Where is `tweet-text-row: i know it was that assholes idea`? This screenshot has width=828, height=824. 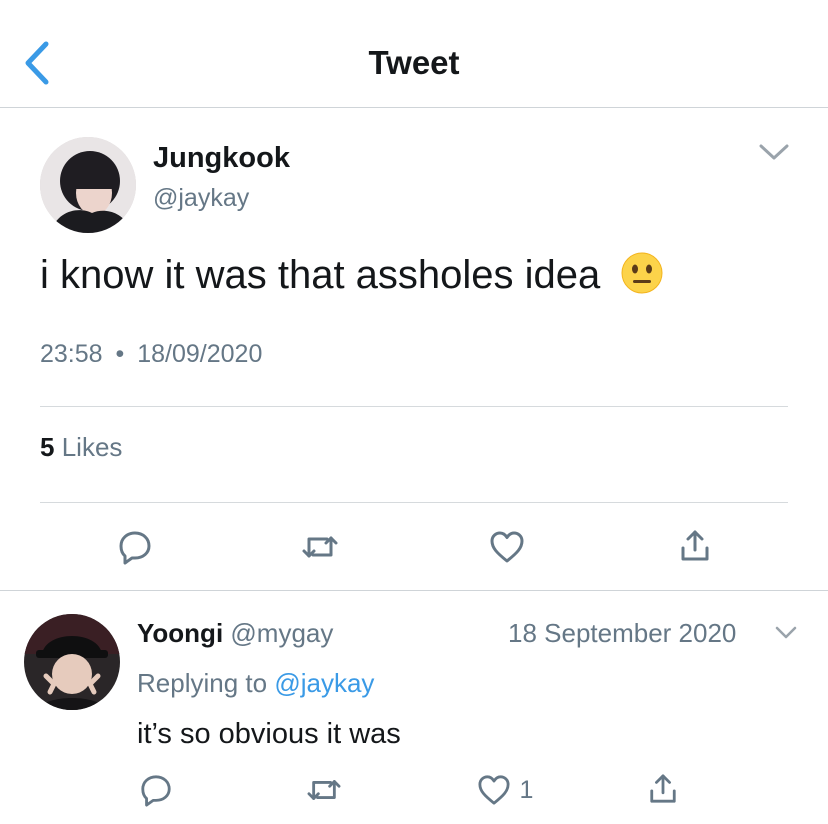 tweet-text-row: i know it was that assholes idea is located at coordinates (351, 275).